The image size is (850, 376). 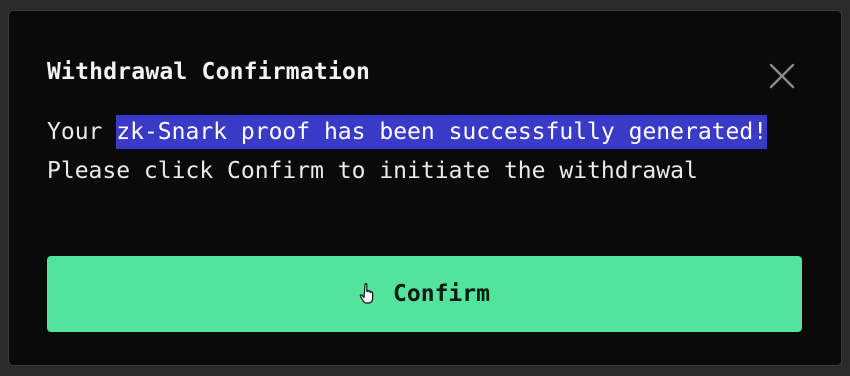 I want to click on message-prefix: Your, so click(x=82, y=132).